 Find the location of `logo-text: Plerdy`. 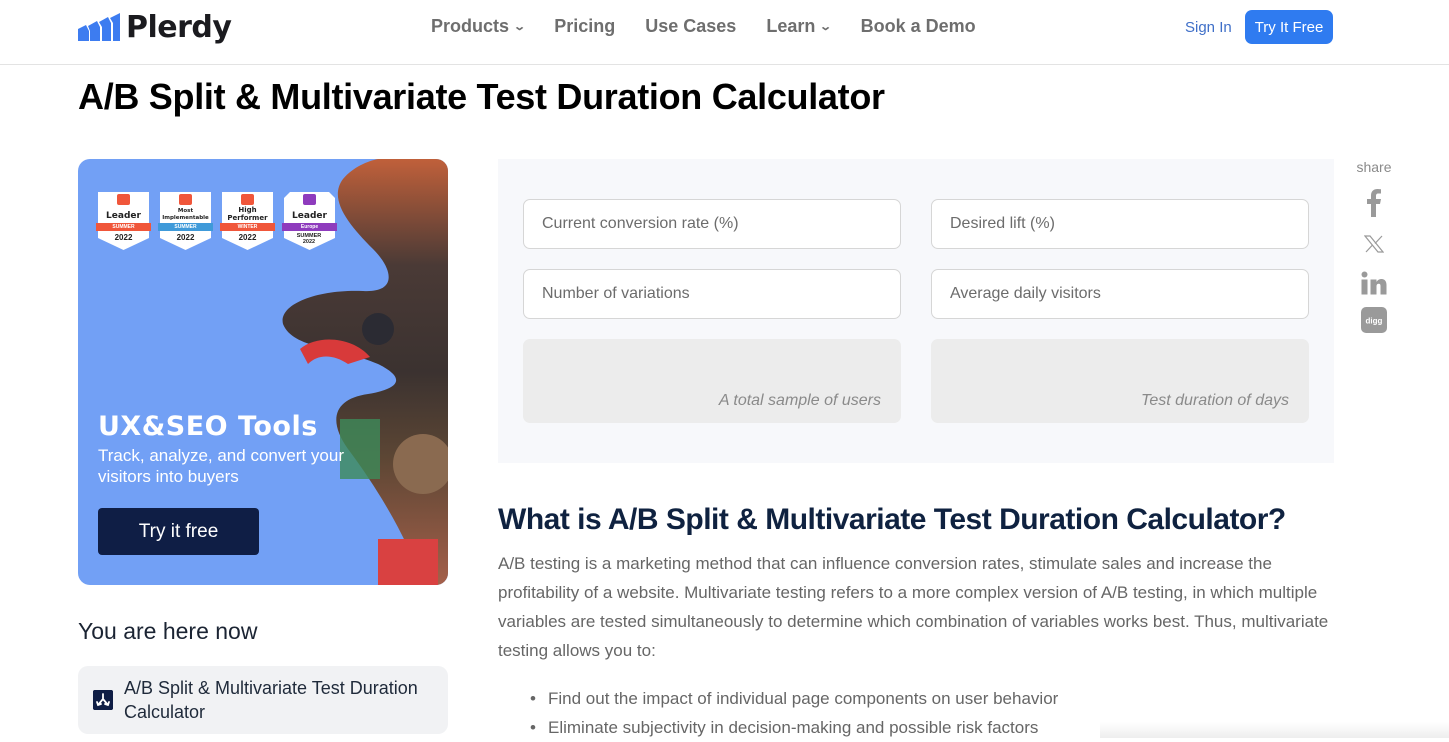

logo-text: Plerdy is located at coordinates (179, 27).